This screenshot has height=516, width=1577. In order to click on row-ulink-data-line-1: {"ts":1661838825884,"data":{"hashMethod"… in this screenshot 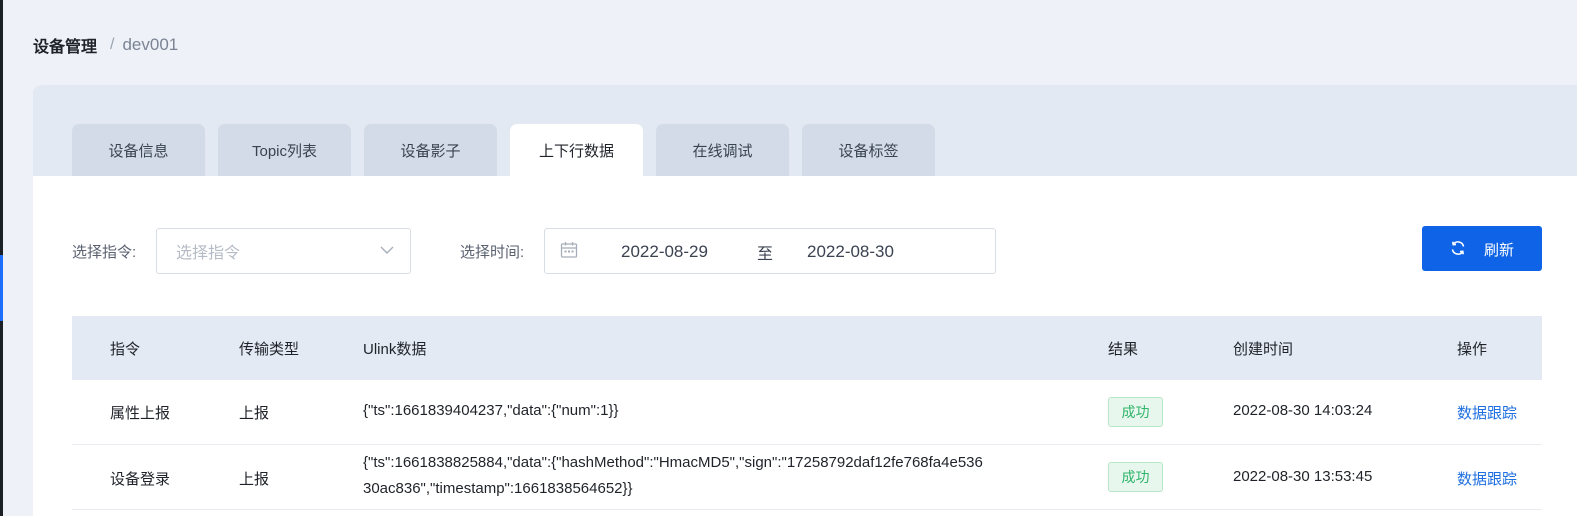, I will do `click(673, 462)`.